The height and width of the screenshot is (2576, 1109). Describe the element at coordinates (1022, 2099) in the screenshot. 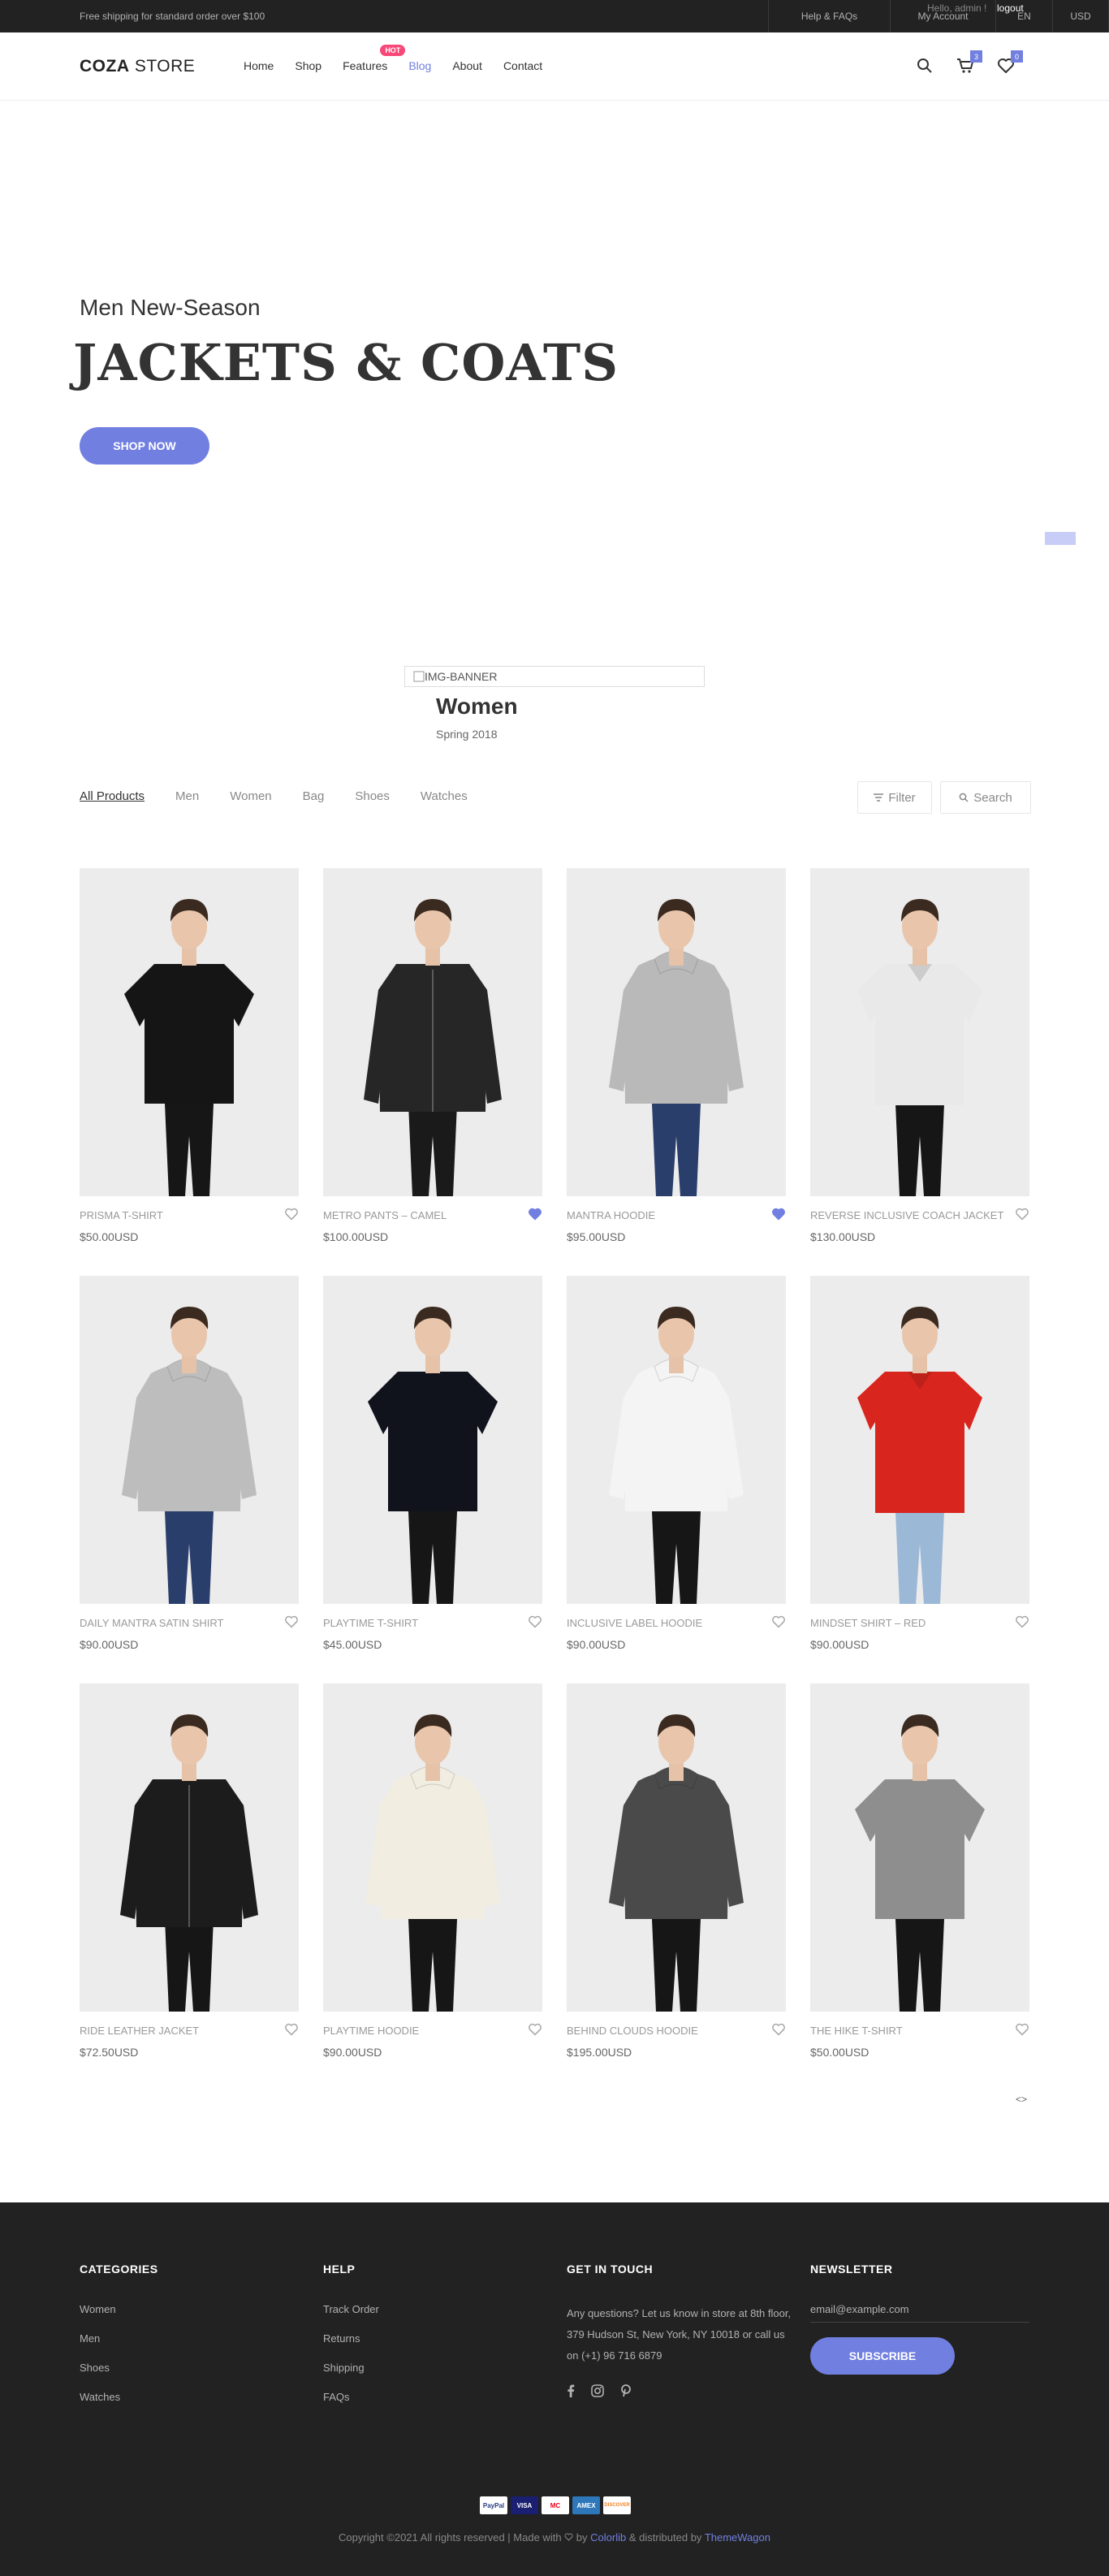

I see `pager-control: <>` at that location.